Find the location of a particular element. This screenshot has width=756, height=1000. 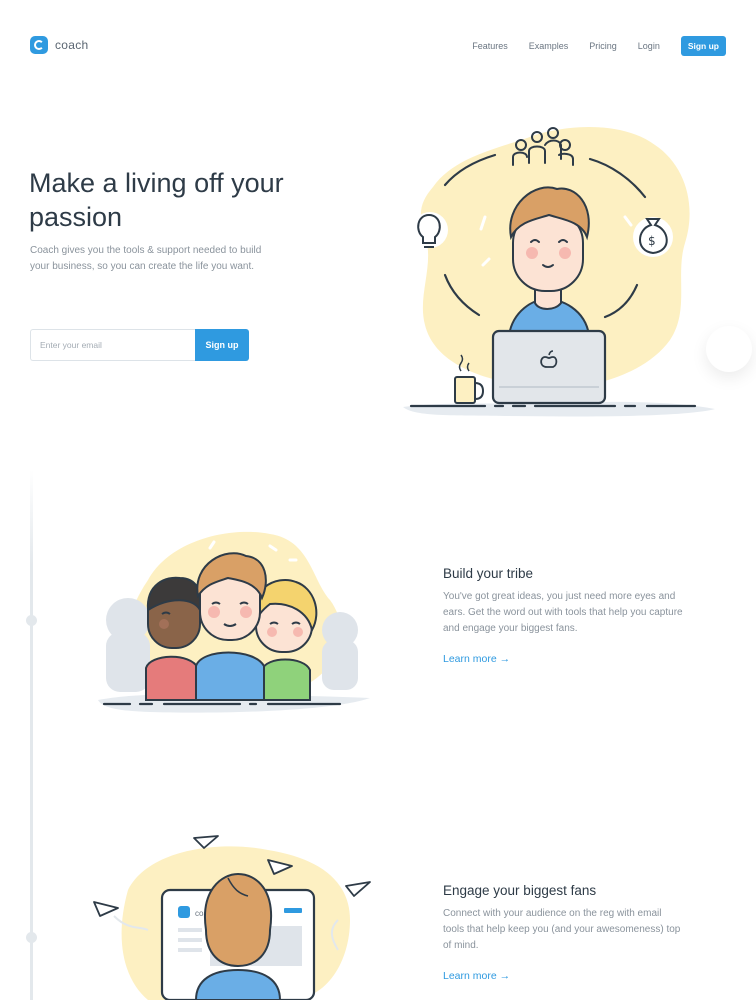

logo-mark-icon is located at coordinates (39, 45).